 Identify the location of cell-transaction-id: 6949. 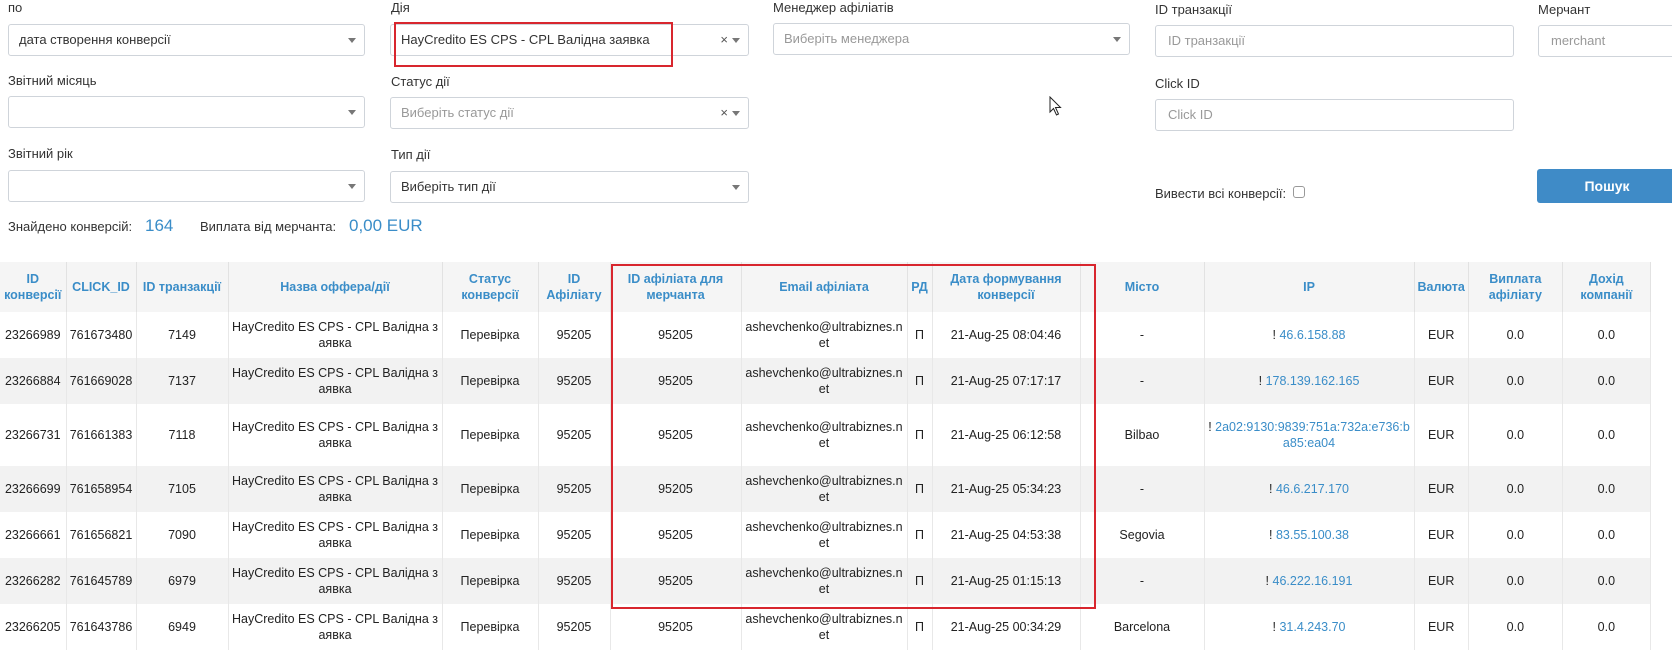
(182, 627).